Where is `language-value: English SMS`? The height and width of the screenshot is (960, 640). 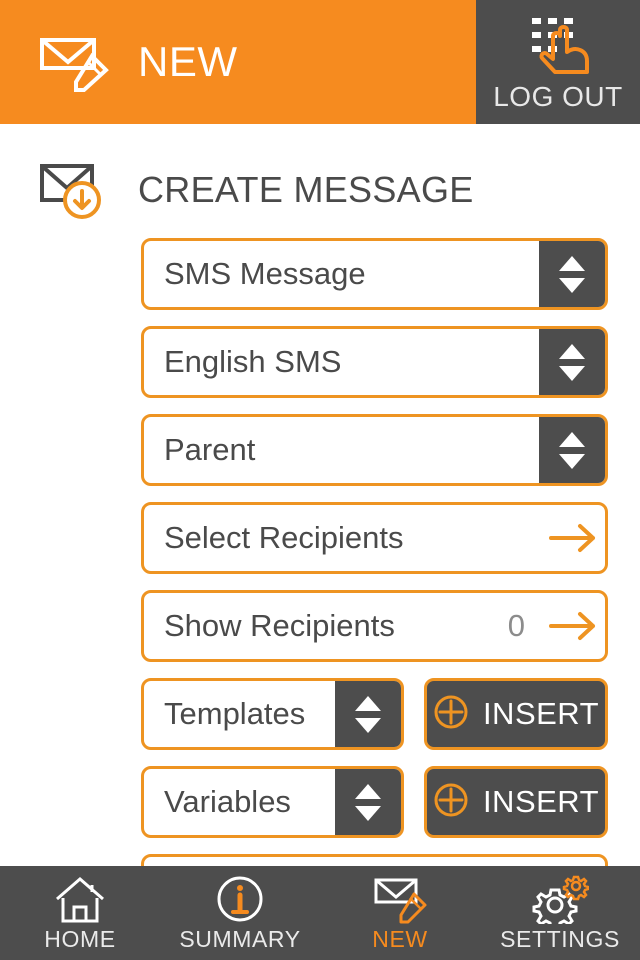 language-value: English SMS is located at coordinates (253, 361).